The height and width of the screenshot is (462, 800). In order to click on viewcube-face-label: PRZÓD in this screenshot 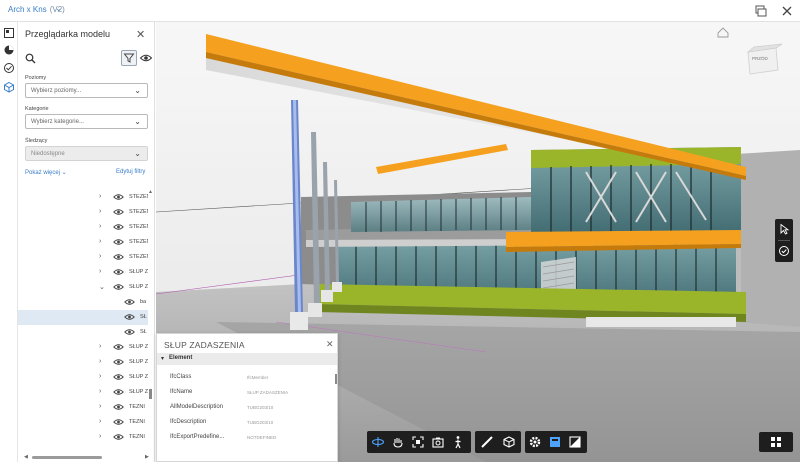, I will do `click(760, 58)`.